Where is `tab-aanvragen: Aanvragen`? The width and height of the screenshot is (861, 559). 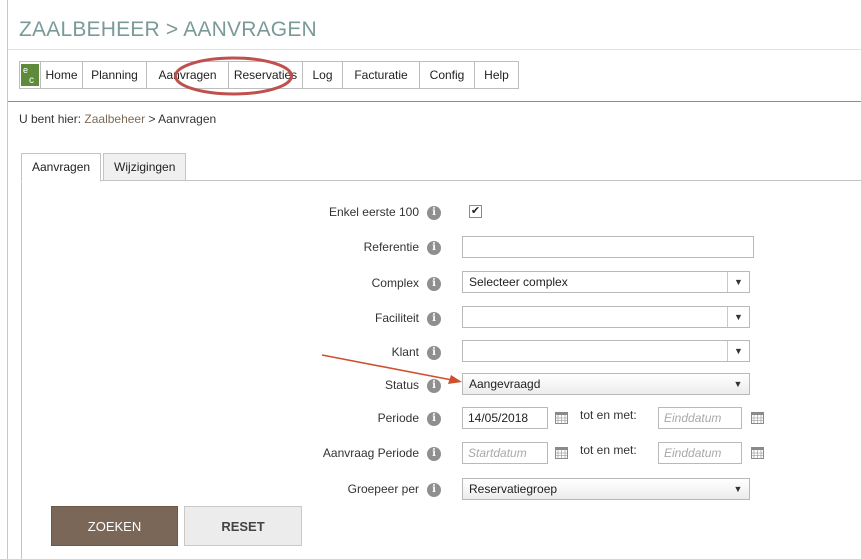
tab-aanvragen: Aanvragen is located at coordinates (61, 167).